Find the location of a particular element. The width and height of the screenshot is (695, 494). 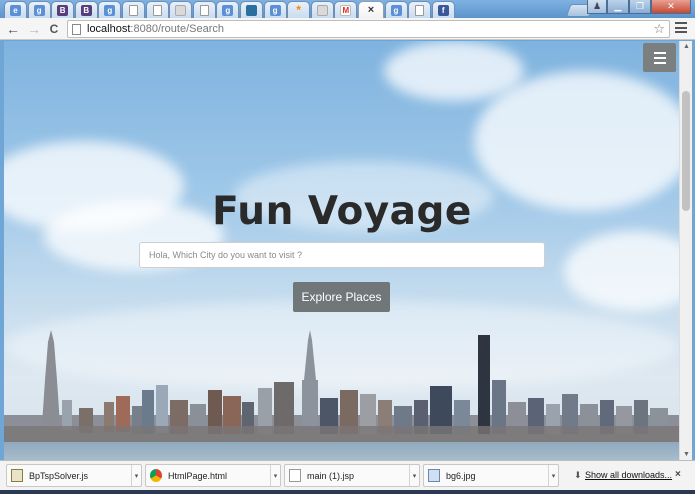

download-filename: HtmlPage.html is located at coordinates (198, 475).